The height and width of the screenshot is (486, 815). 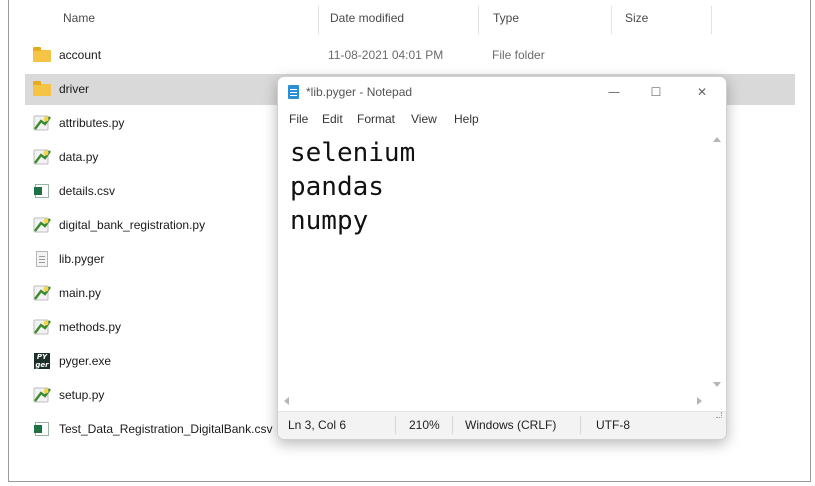 What do you see at coordinates (42, 361) in the screenshot?
I see `pyger-exe-icon: PY ger` at bounding box center [42, 361].